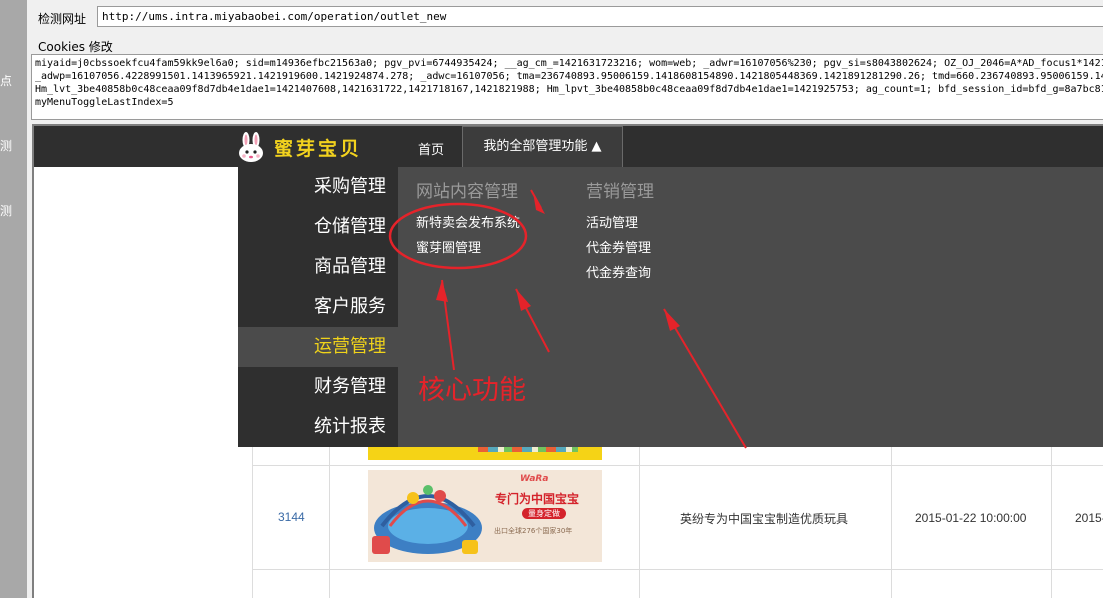 This screenshot has width=1103, height=598. I want to click on side-glyph: 点, so click(6, 81).